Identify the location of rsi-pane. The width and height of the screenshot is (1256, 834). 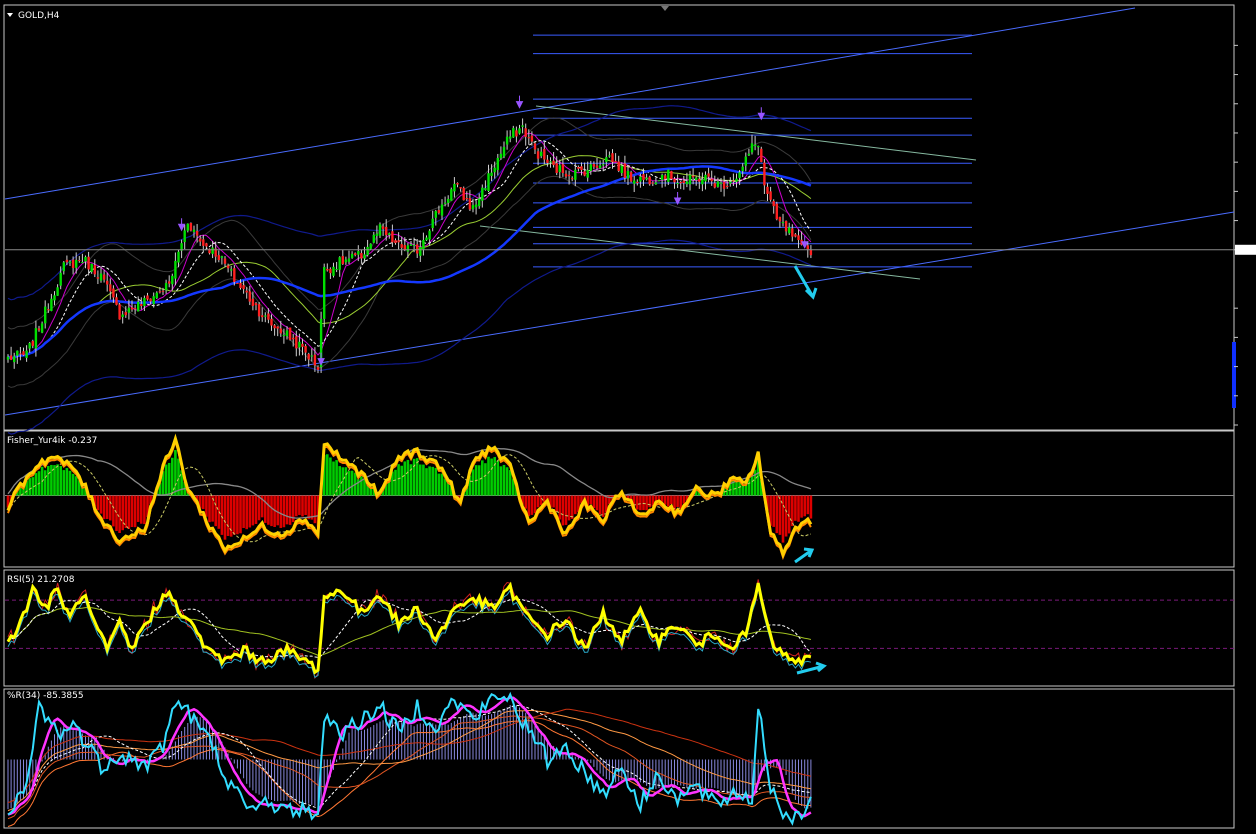
(619, 628).